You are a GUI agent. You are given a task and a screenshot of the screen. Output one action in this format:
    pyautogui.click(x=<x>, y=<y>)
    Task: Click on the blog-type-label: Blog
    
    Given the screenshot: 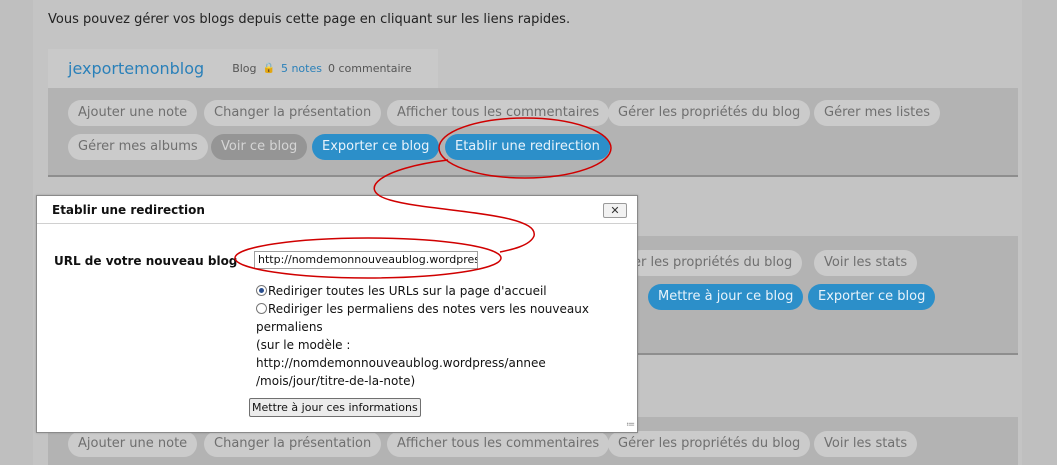 What is the action you would take?
    pyautogui.click(x=244, y=68)
    